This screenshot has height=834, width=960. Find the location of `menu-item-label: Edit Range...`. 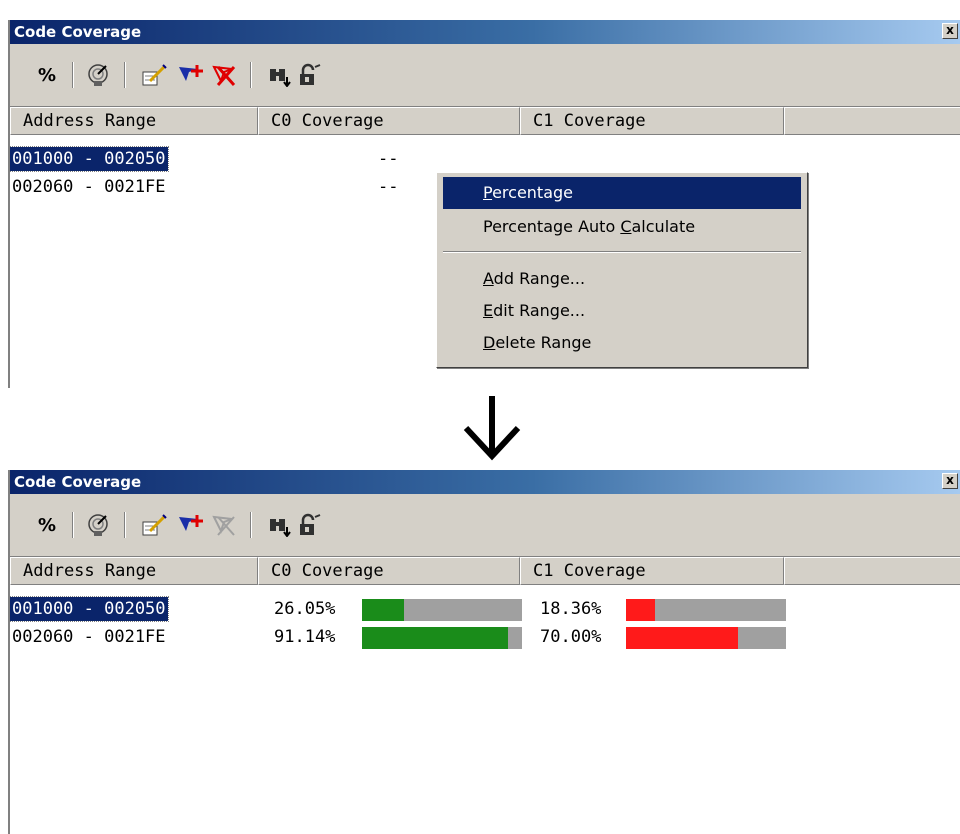

menu-item-label: Edit Range... is located at coordinates (534, 310).